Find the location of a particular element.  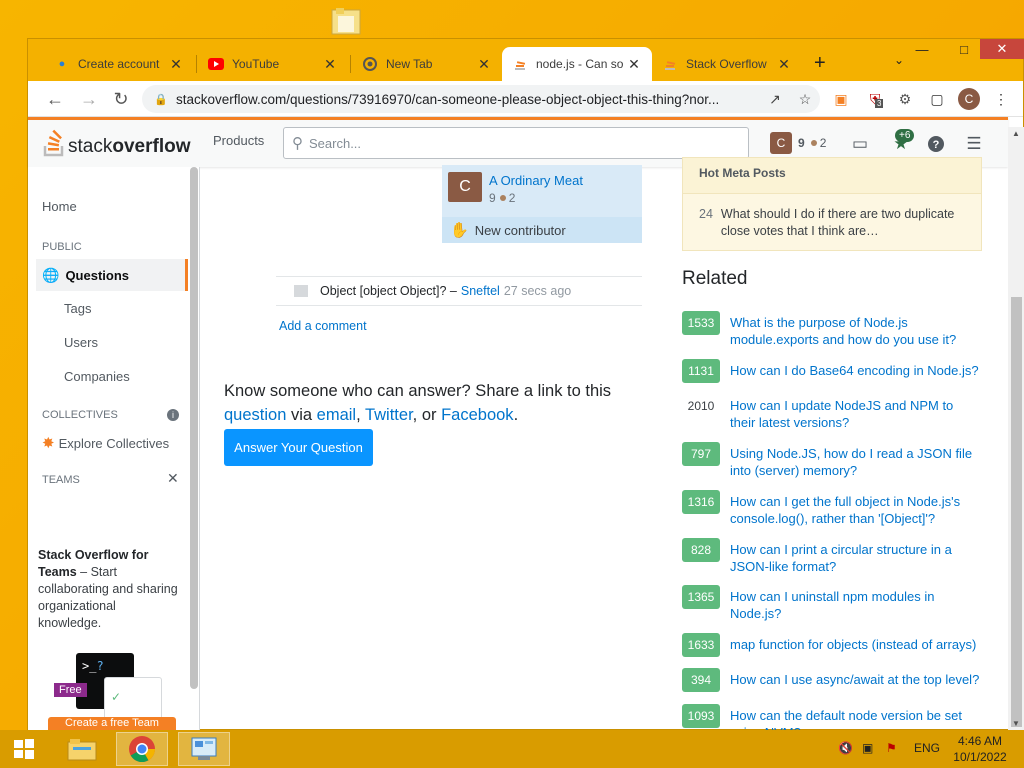

back-icon: ← is located at coordinates (55, 99).